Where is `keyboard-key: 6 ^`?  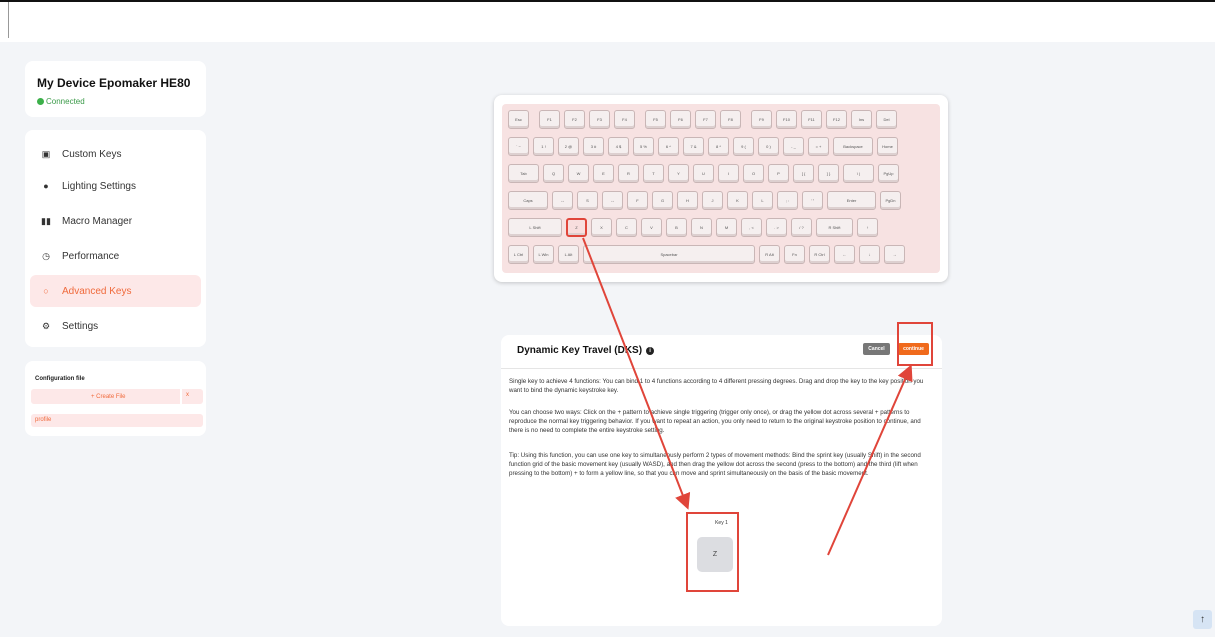 keyboard-key: 6 ^ is located at coordinates (668, 146).